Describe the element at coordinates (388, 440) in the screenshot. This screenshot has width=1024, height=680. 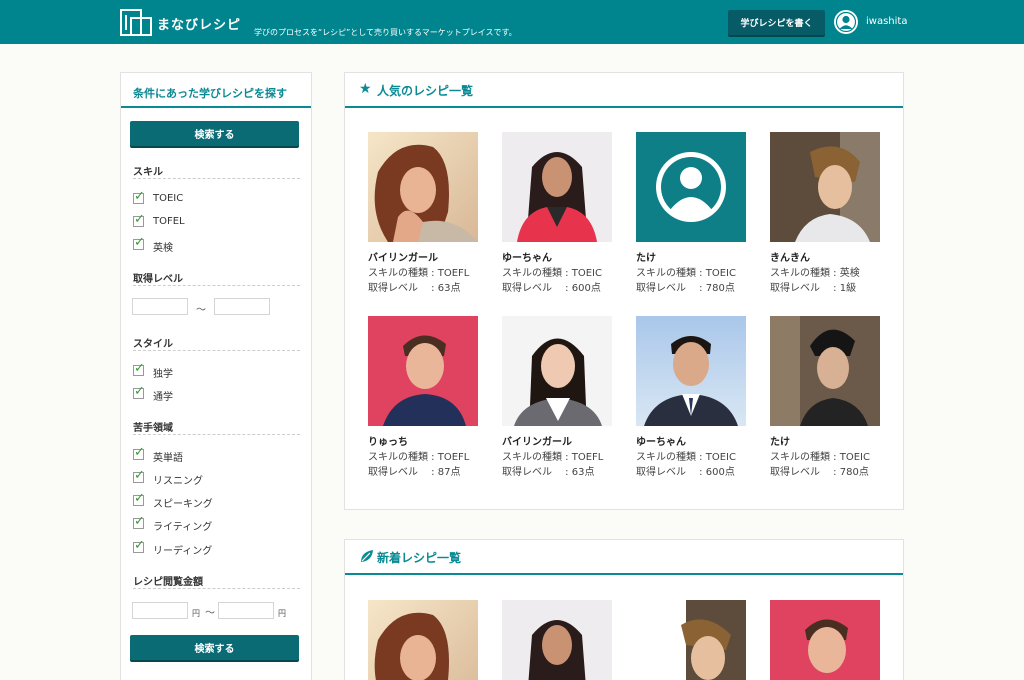
I see `card-name: りゅっち` at that location.